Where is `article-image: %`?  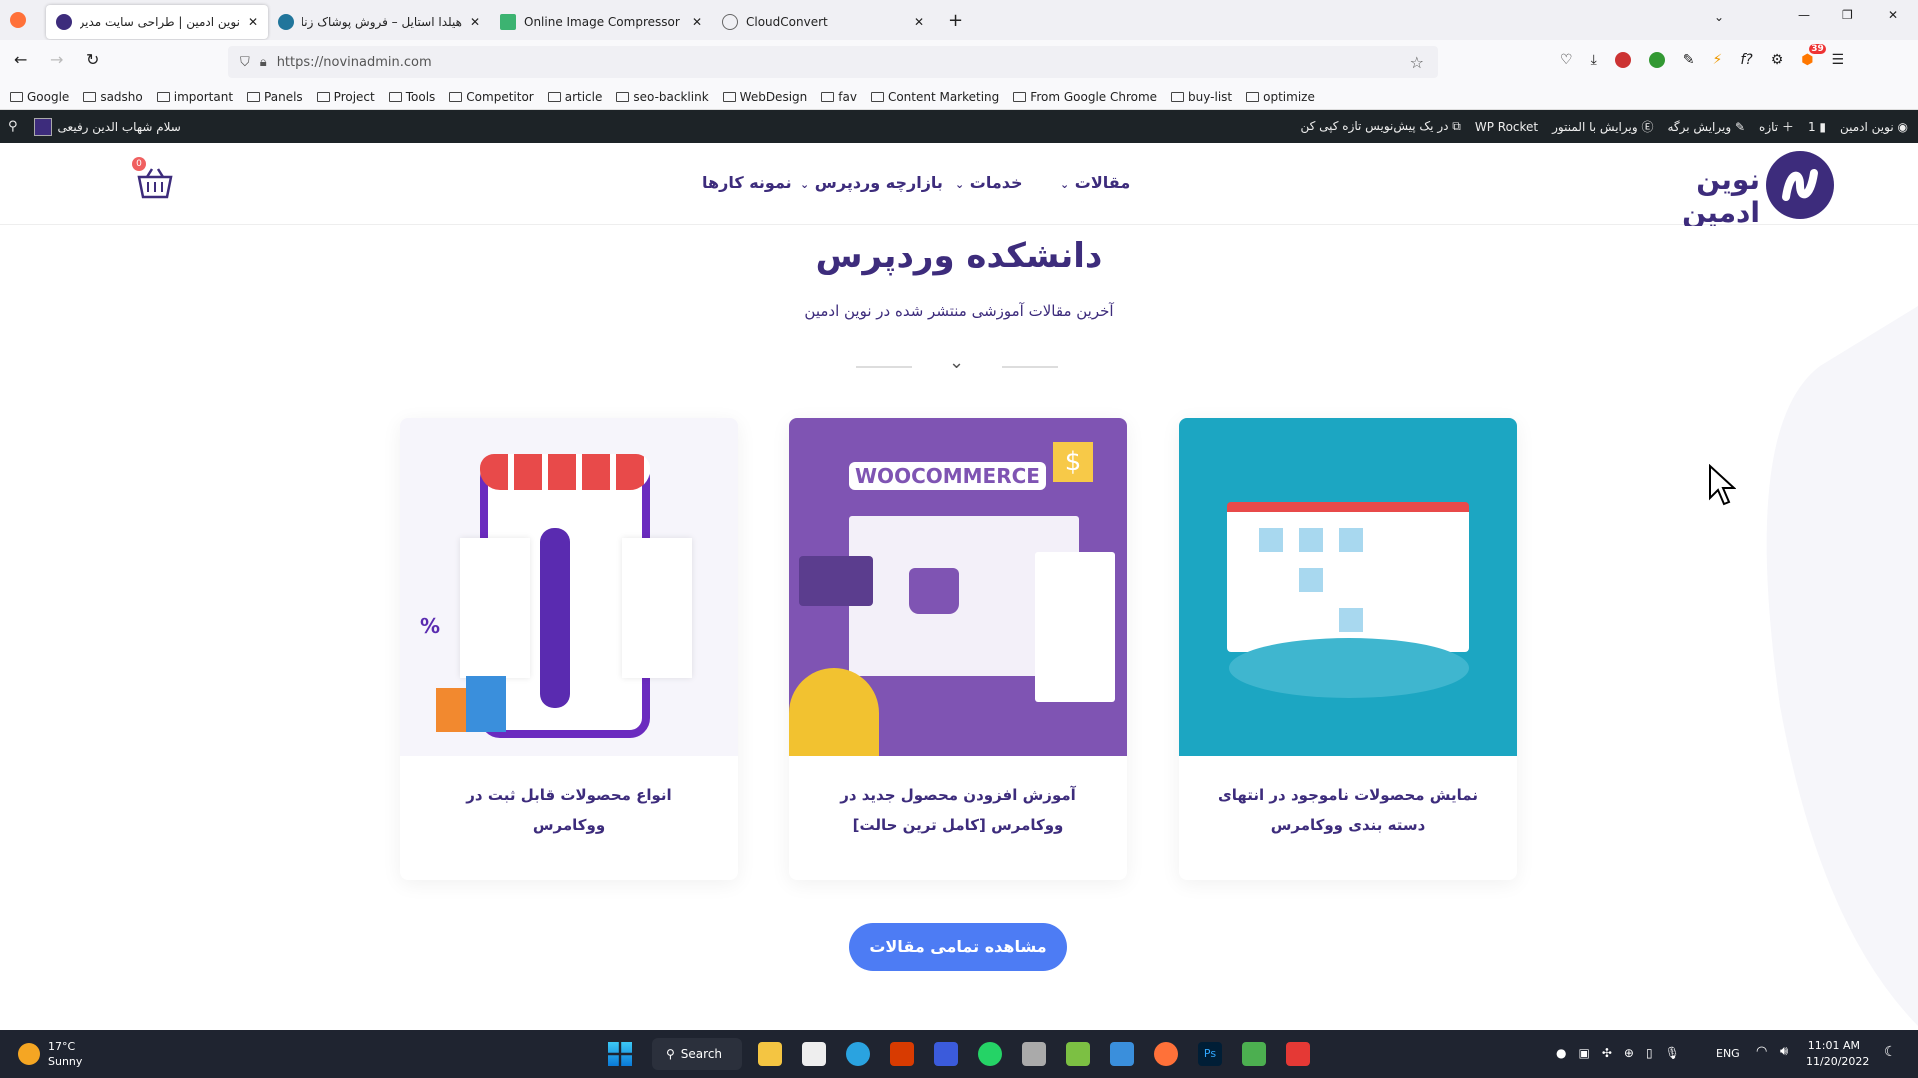 article-image: % is located at coordinates (569, 587).